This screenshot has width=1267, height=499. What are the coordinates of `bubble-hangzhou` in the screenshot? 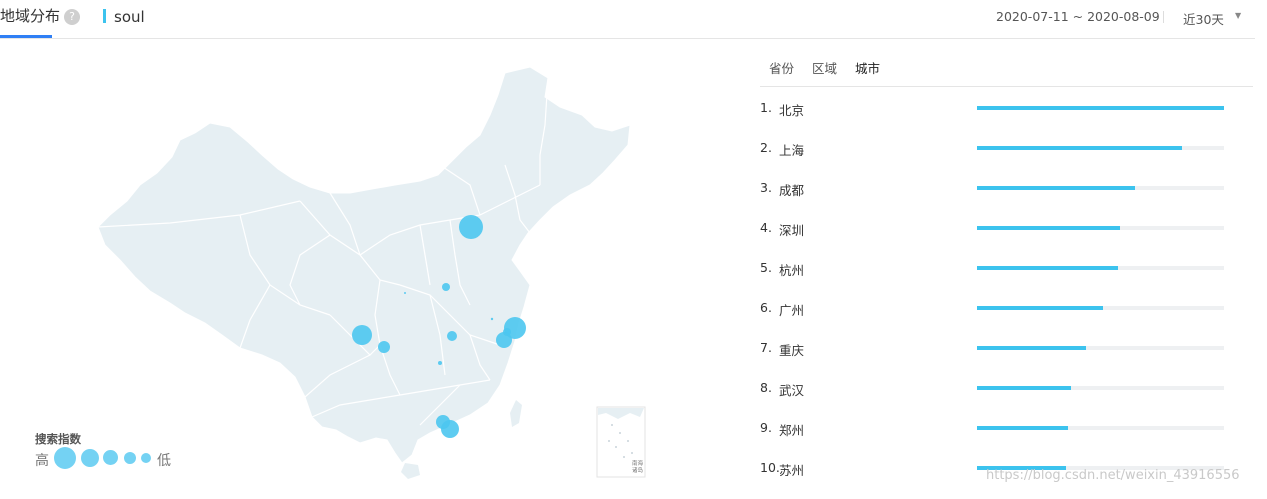 It's located at (504, 340).